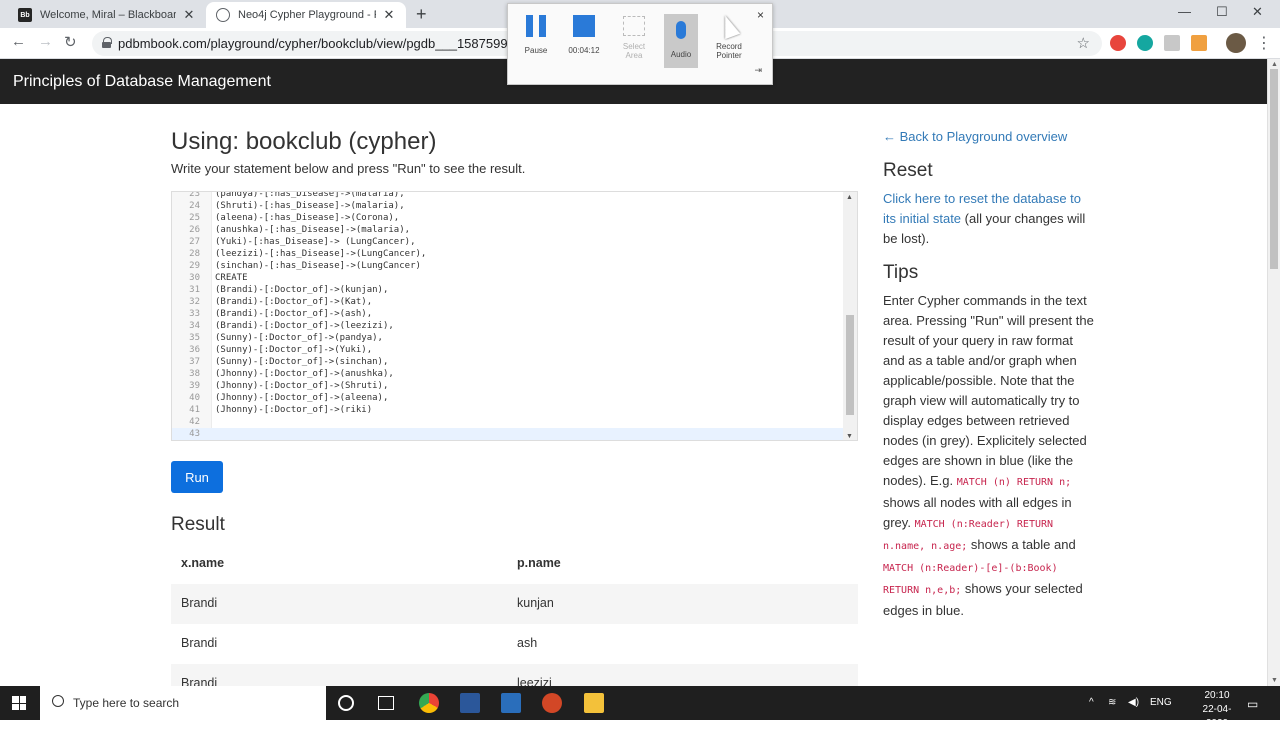 This screenshot has height=731, width=1280. What do you see at coordinates (508, 386) in the screenshot?
I see `code-line: 39 (Jhonny)-[:Doctor_of]->(Shruti),` at bounding box center [508, 386].